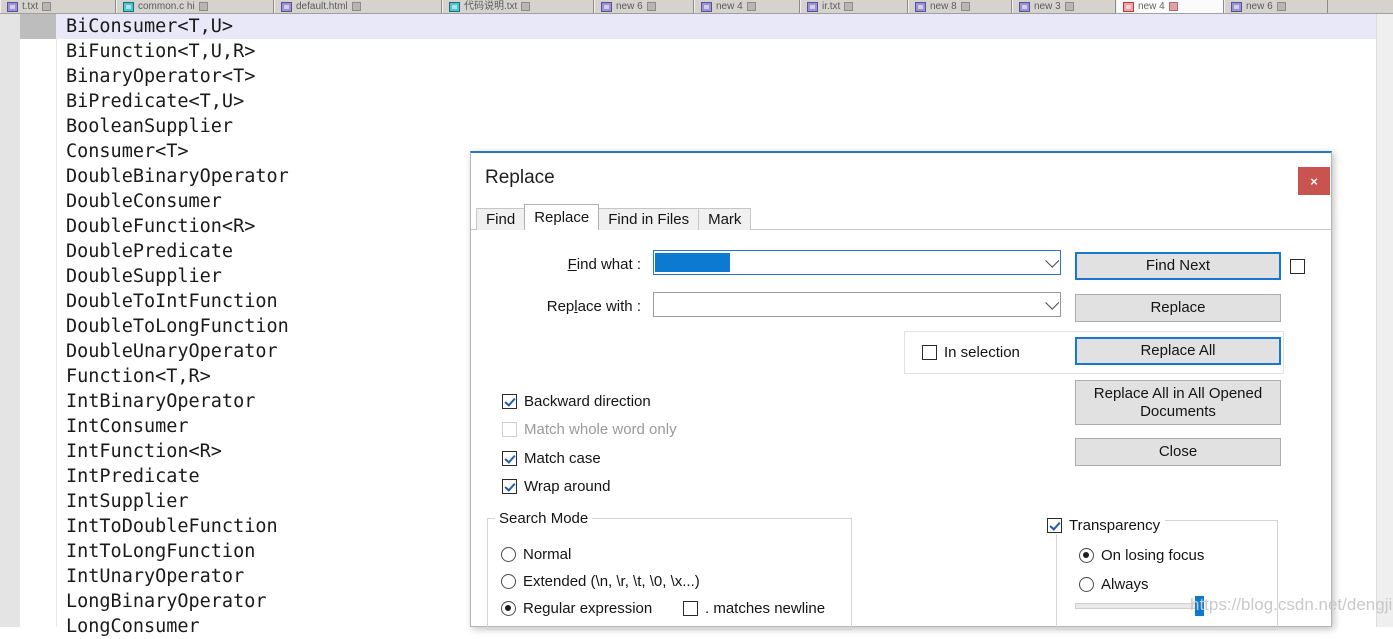  I want to click on option-label: Wrap around, so click(567, 486).